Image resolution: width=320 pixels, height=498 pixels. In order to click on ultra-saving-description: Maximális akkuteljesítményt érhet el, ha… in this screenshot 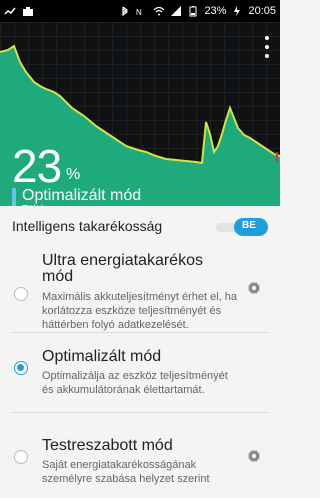, I will do `click(140, 311)`.